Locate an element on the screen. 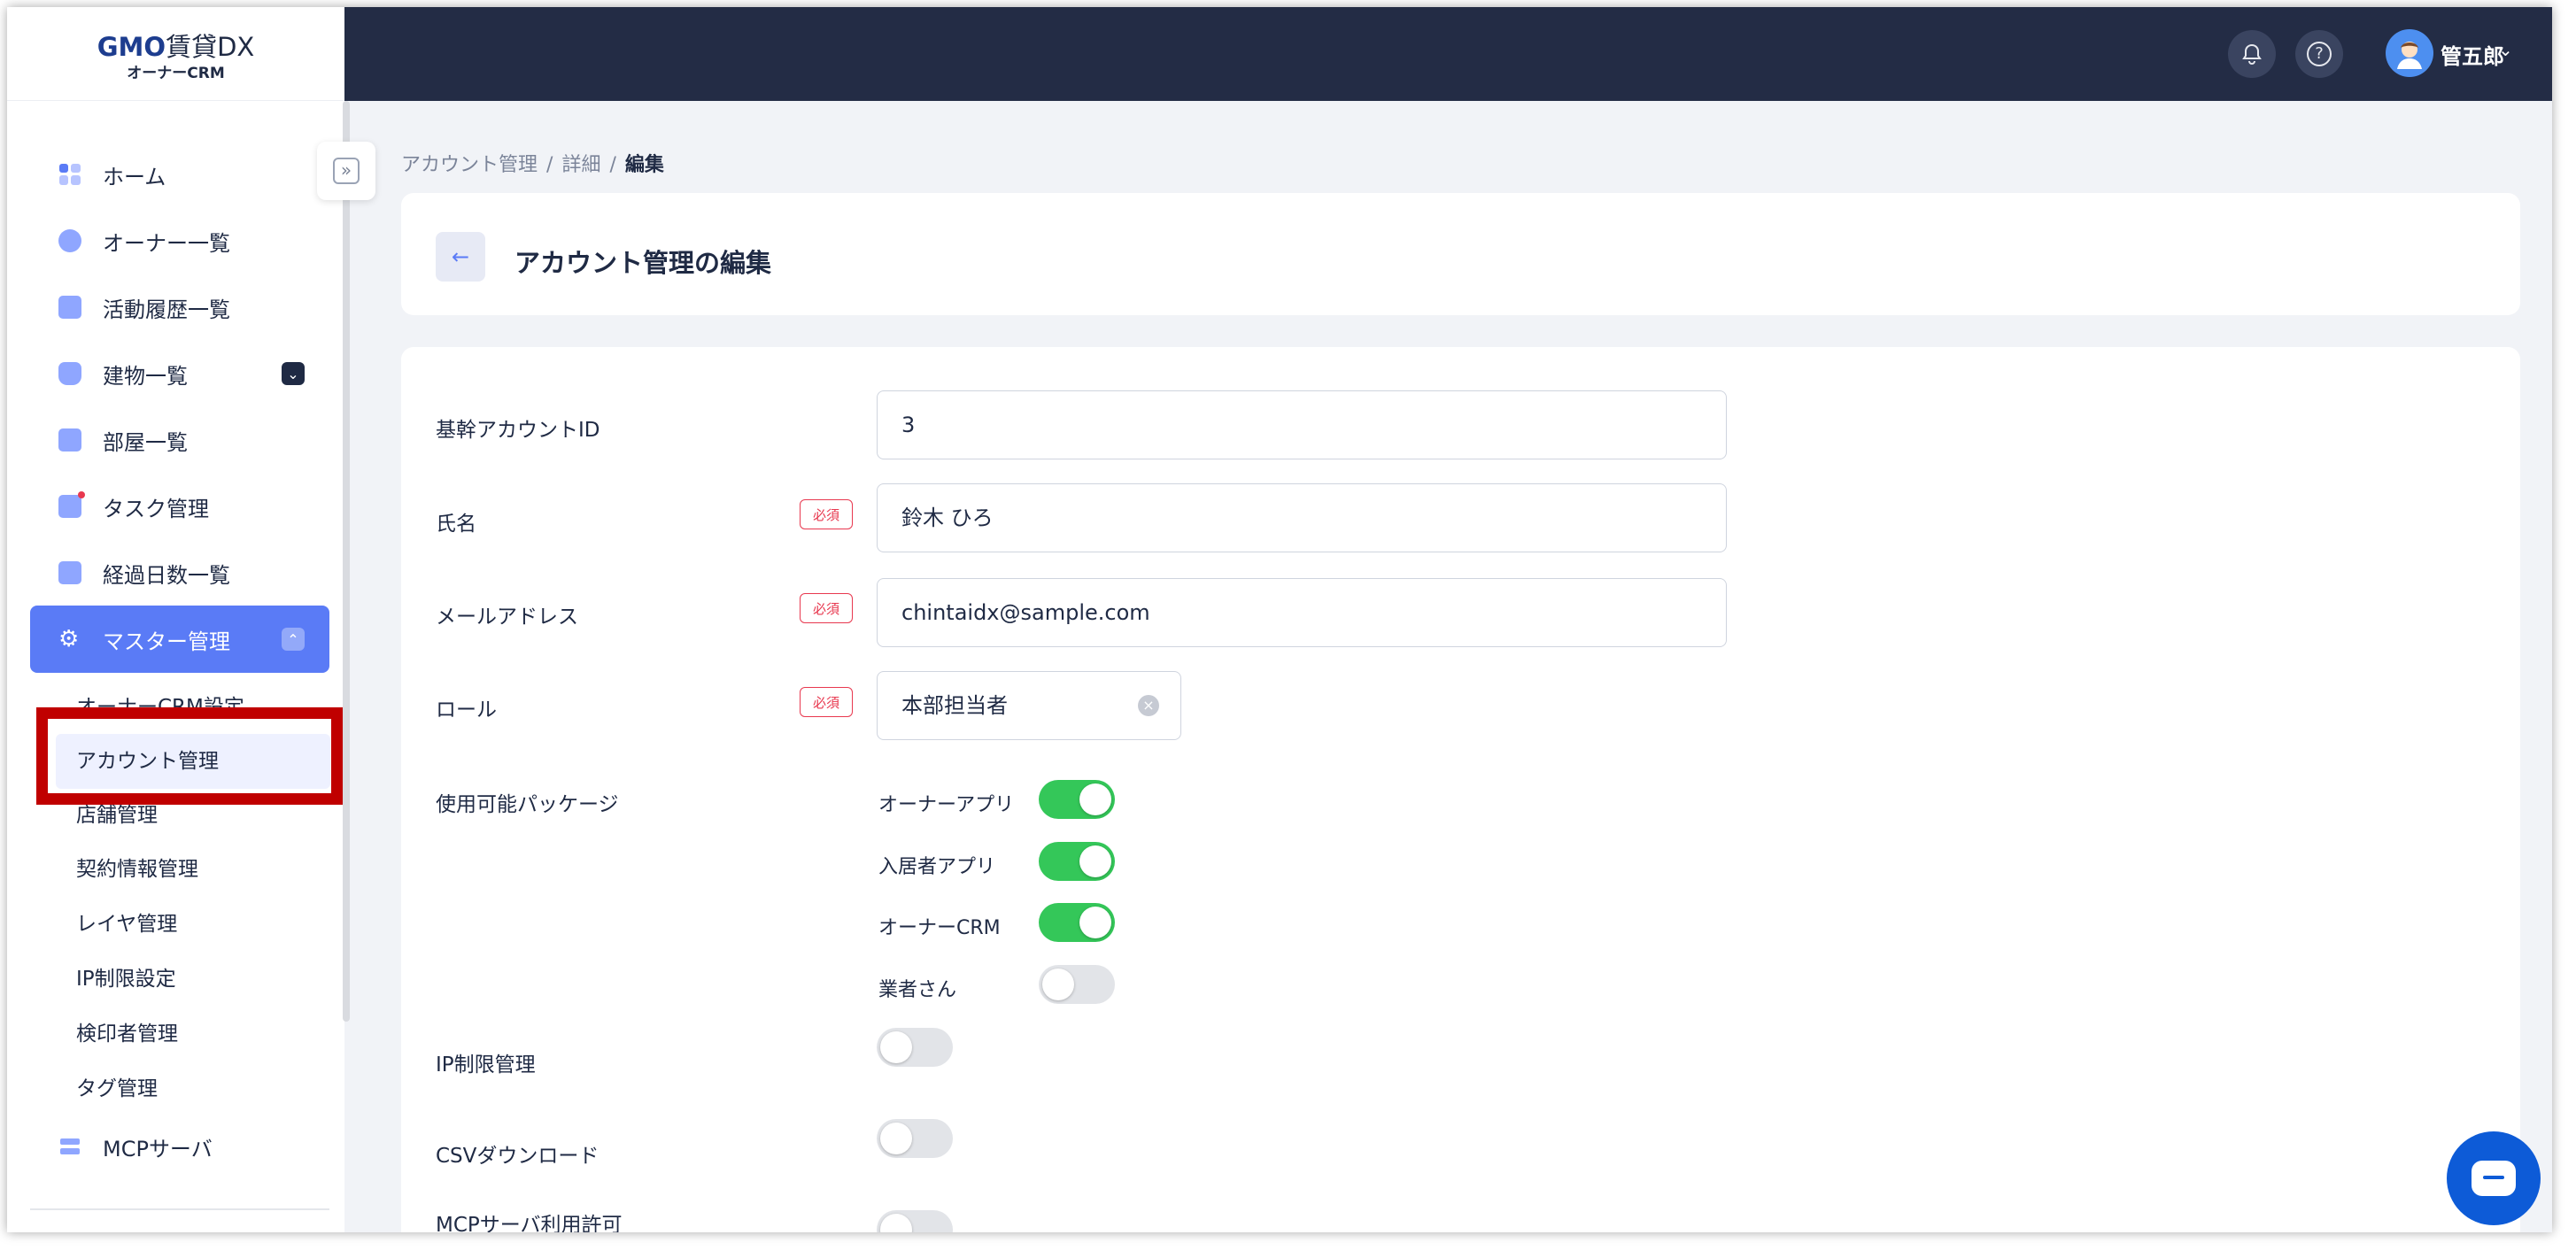  sidebar-item-label: オーナー一覧 is located at coordinates (166, 243).